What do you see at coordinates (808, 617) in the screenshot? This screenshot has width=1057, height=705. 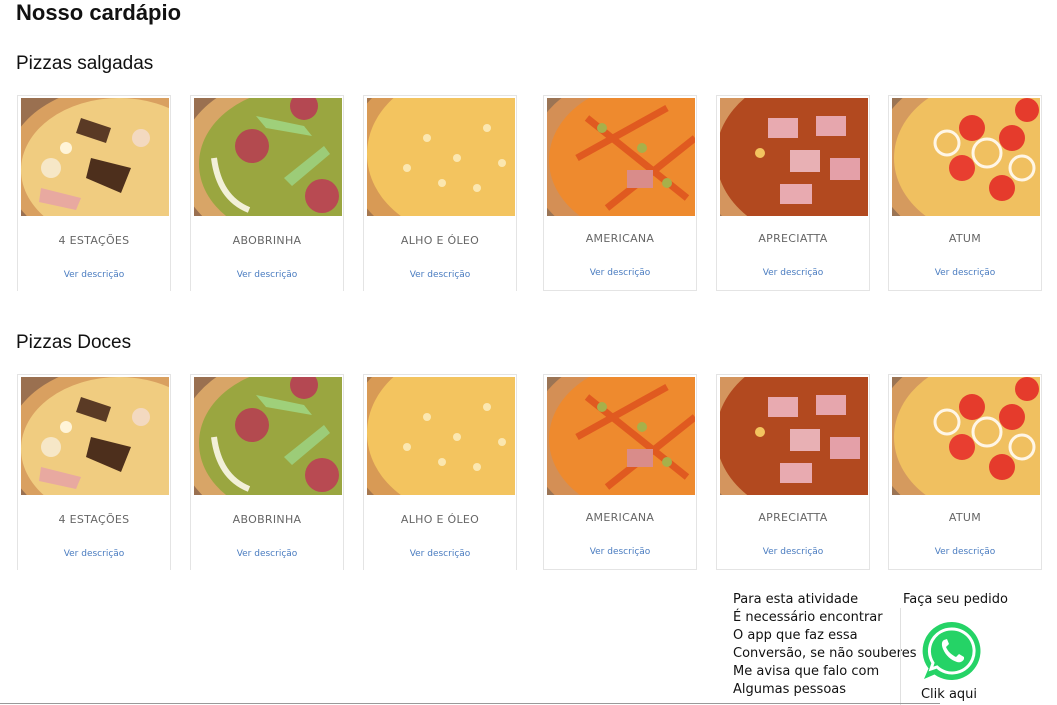 I see `note-line: É necessário encontrar` at bounding box center [808, 617].